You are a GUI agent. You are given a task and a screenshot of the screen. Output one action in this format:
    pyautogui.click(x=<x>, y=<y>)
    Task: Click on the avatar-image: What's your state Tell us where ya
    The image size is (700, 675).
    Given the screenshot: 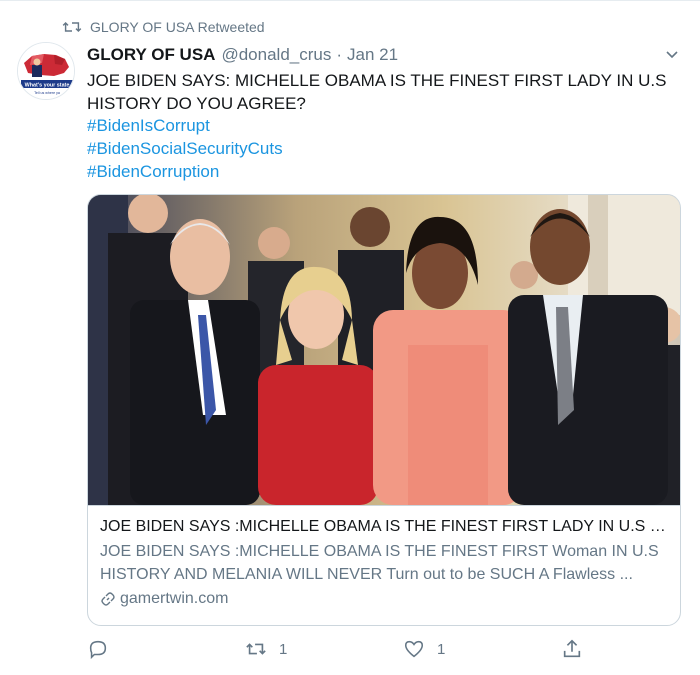 What is the action you would take?
    pyautogui.click(x=46, y=71)
    